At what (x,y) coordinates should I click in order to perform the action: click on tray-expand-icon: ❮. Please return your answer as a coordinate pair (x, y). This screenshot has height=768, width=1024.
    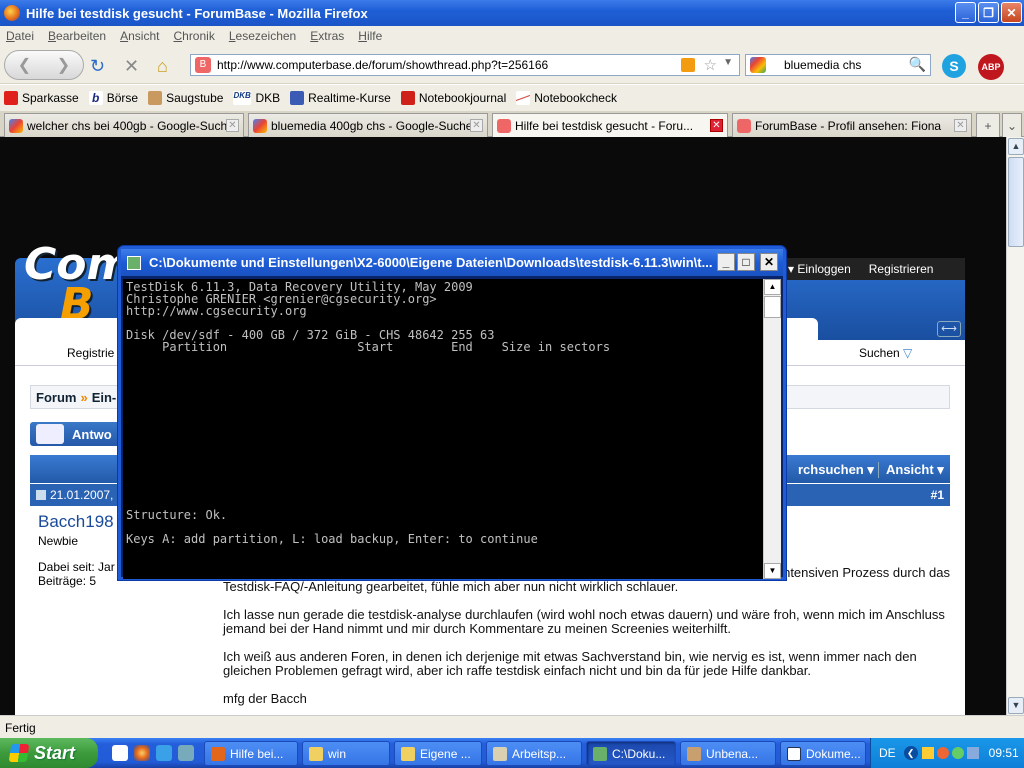
    Looking at the image, I should click on (910, 753).